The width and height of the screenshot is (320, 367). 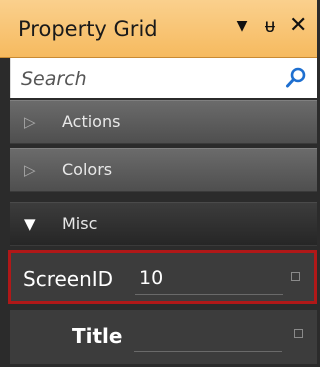 What do you see at coordinates (163, 170) in the screenshot?
I see `category-colors: ▷ Colors` at bounding box center [163, 170].